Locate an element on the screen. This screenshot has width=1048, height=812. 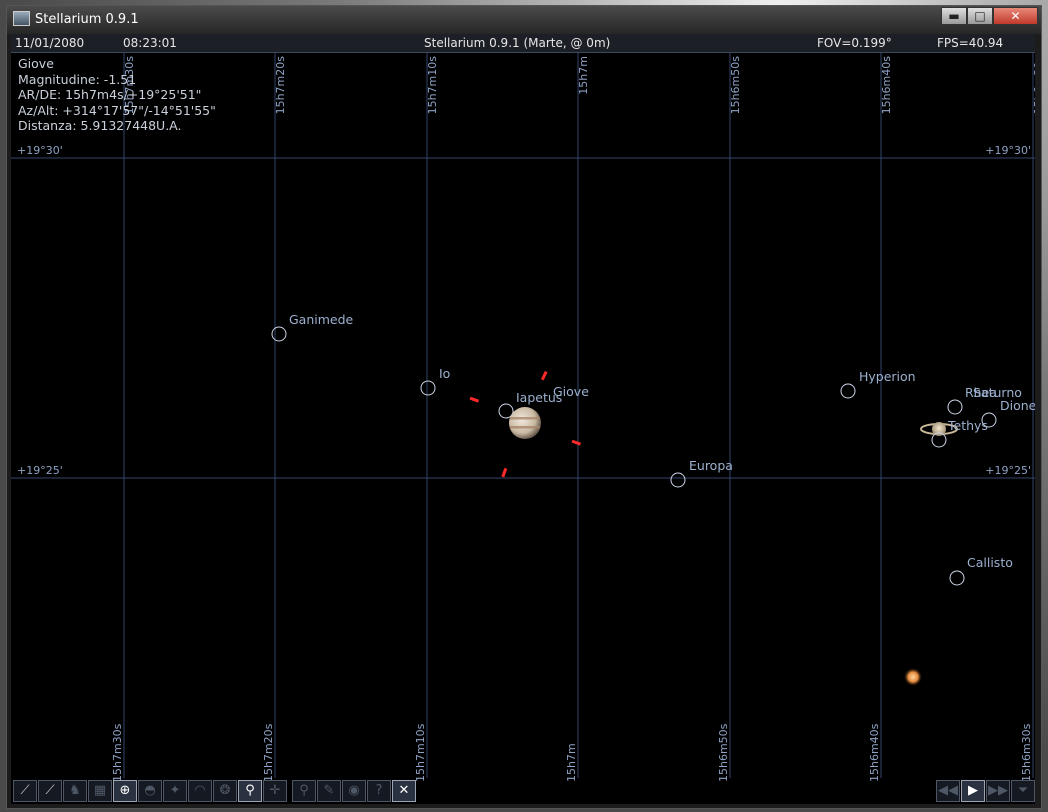
ganimede-marker is located at coordinates (279, 334).